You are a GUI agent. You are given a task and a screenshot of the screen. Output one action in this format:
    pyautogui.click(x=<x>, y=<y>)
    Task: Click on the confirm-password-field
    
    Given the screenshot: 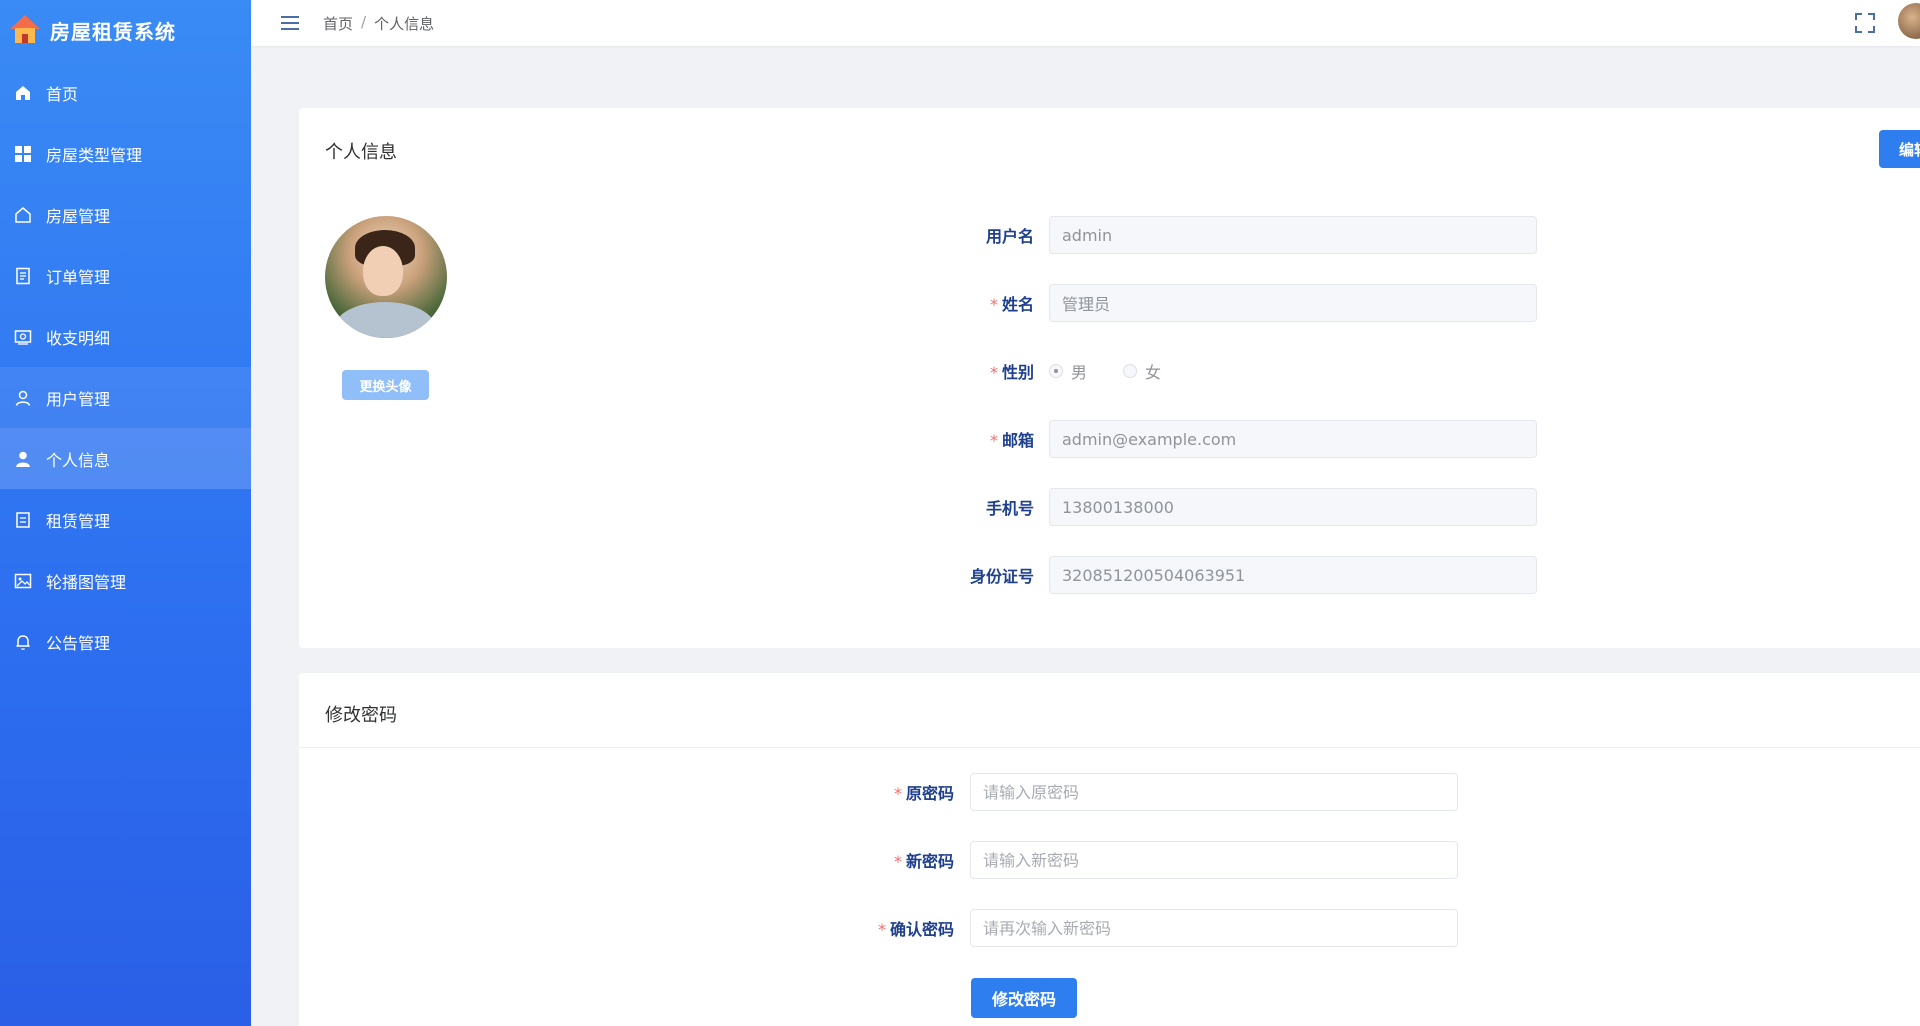 What is the action you would take?
    pyautogui.click(x=1214, y=928)
    